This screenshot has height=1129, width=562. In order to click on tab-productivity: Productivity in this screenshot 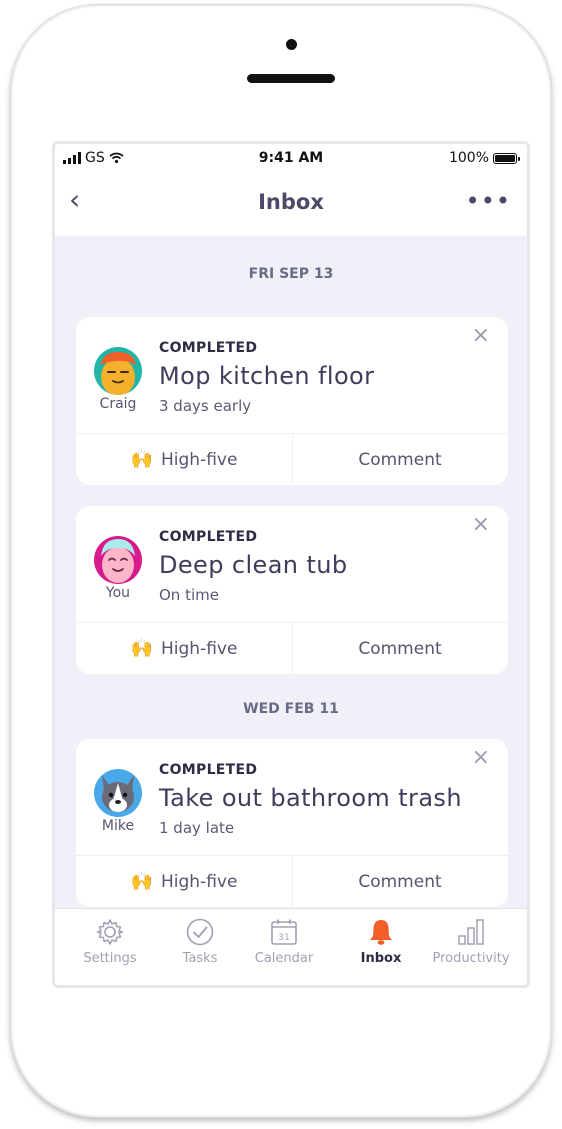, I will do `click(471, 941)`.